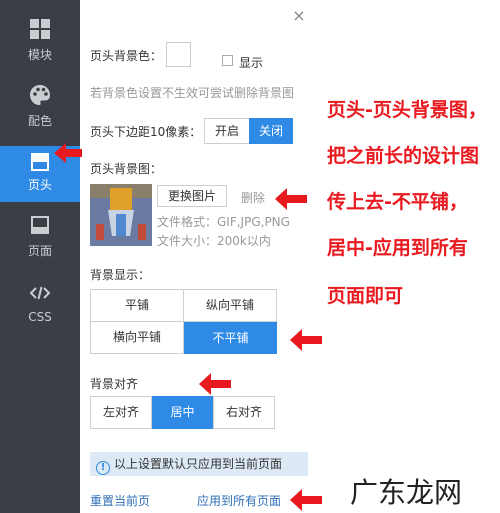 This screenshot has height=513, width=500. Describe the element at coordinates (192, 196) in the screenshot. I see `replace-image-button: 更换图片` at that location.